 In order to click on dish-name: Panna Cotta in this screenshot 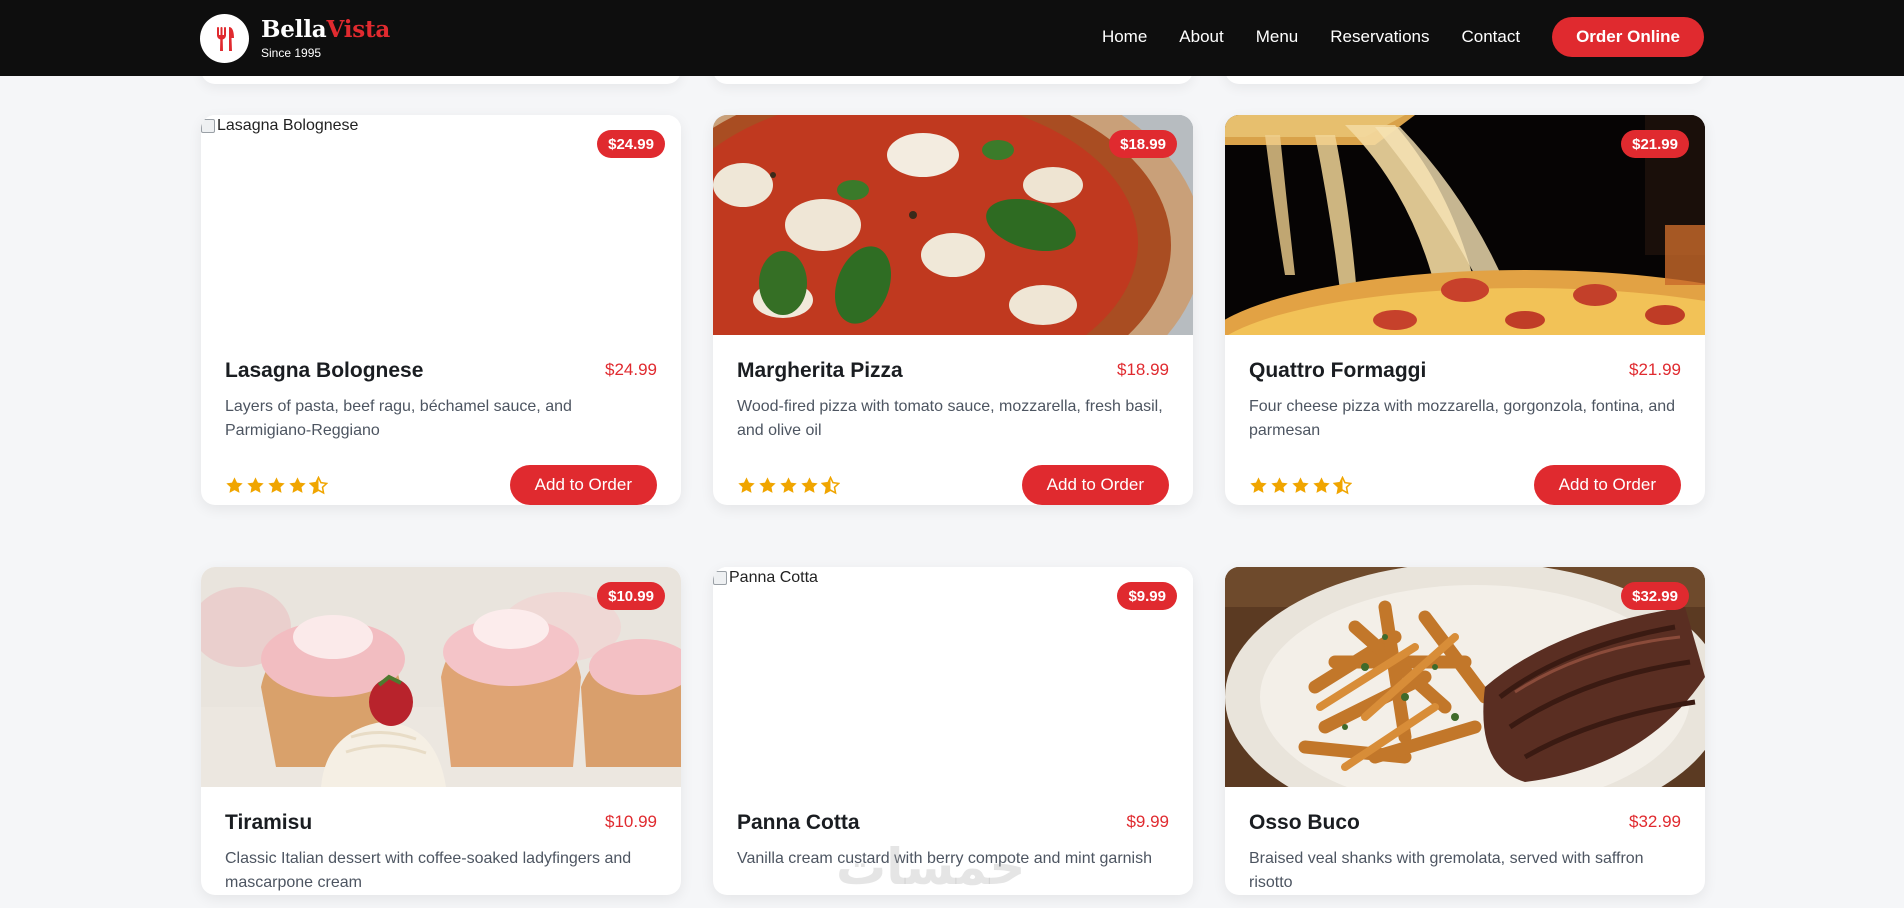, I will do `click(798, 822)`.